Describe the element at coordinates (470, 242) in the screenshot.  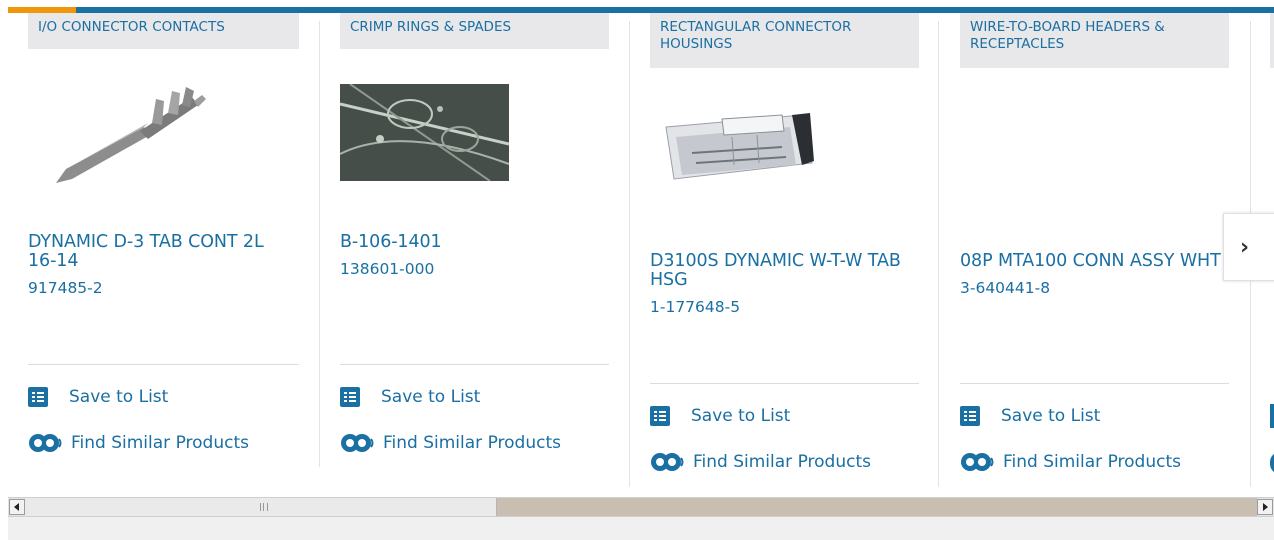
I see `product-title: B-106-1401` at that location.